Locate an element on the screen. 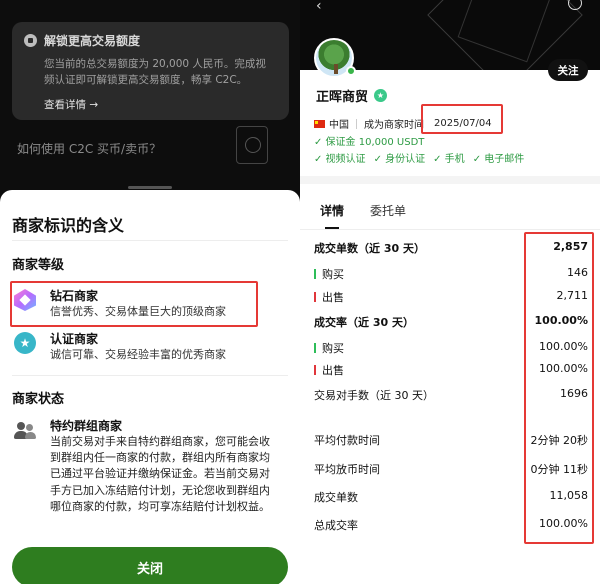 This screenshot has height=584, width=600. detail-tabs: 详情 委托单 is located at coordinates (363, 215).